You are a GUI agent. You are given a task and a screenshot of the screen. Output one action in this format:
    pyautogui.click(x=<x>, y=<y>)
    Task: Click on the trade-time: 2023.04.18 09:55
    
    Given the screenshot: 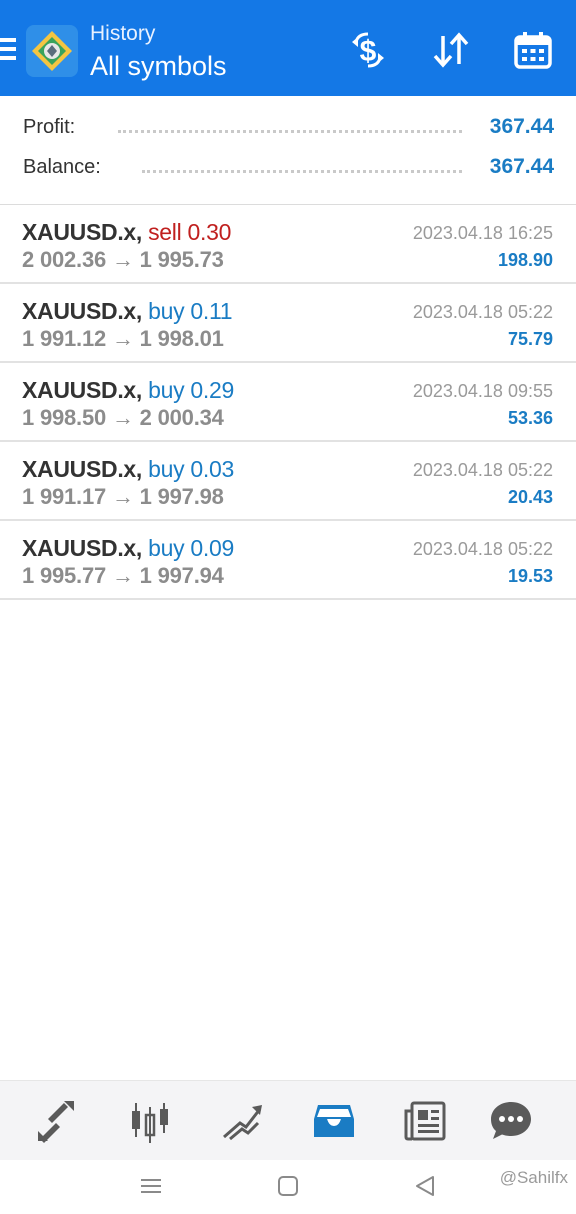 What is the action you would take?
    pyautogui.click(x=482, y=391)
    